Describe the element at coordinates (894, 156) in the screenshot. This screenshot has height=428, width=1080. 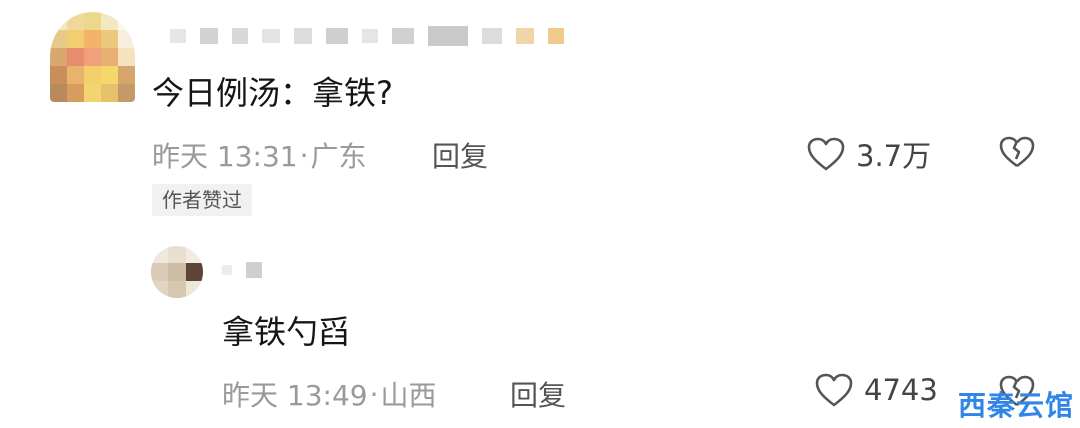
I see `like-count: 3.7万` at that location.